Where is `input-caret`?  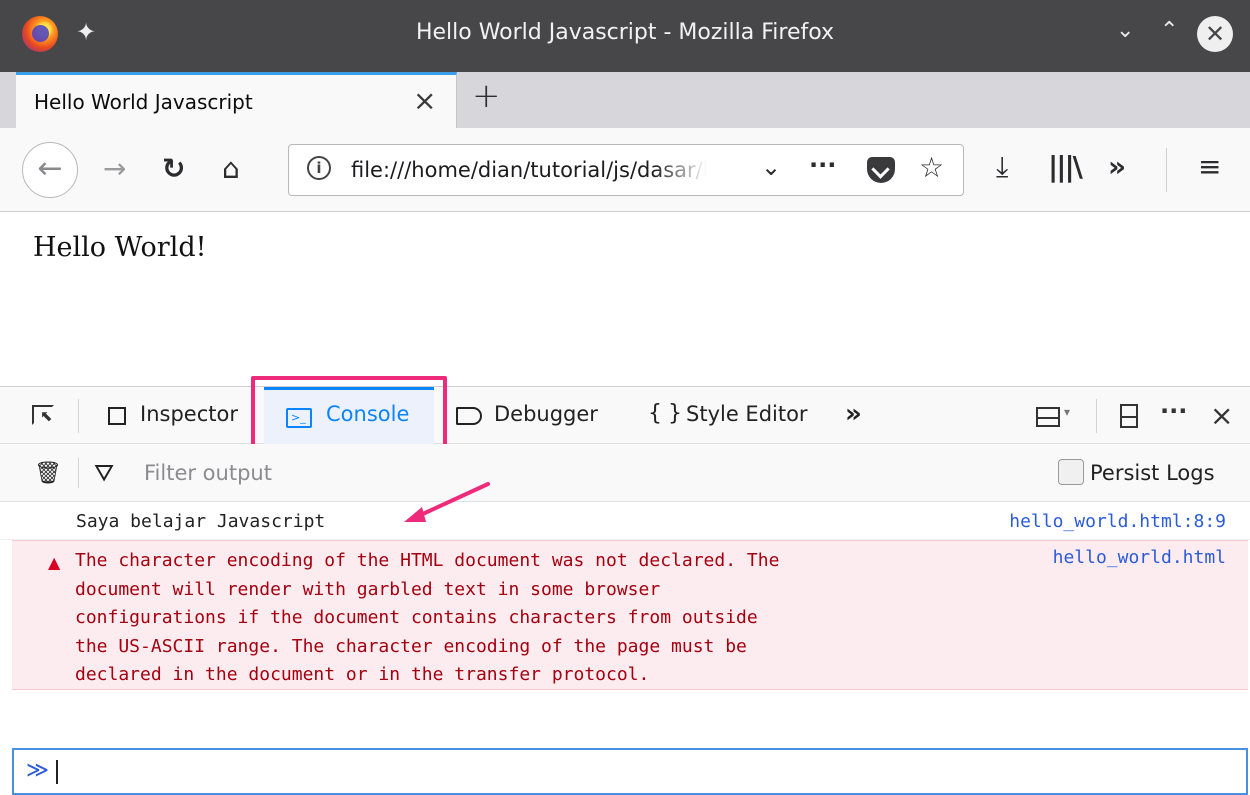
input-caret is located at coordinates (57, 772).